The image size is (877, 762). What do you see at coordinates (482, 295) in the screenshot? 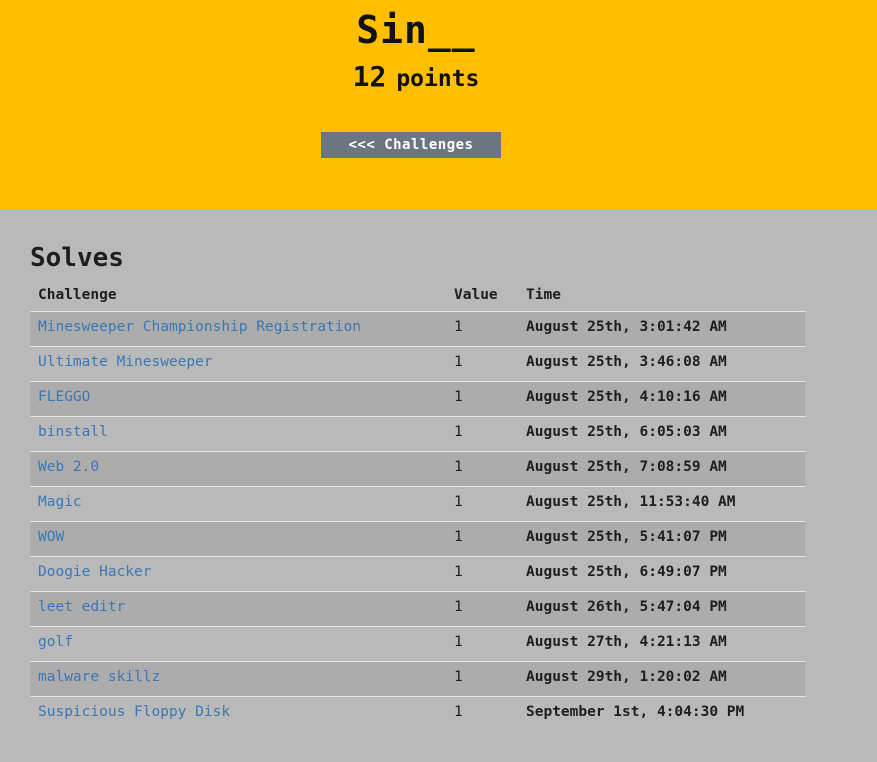
I see `column-header-value: Value` at bounding box center [482, 295].